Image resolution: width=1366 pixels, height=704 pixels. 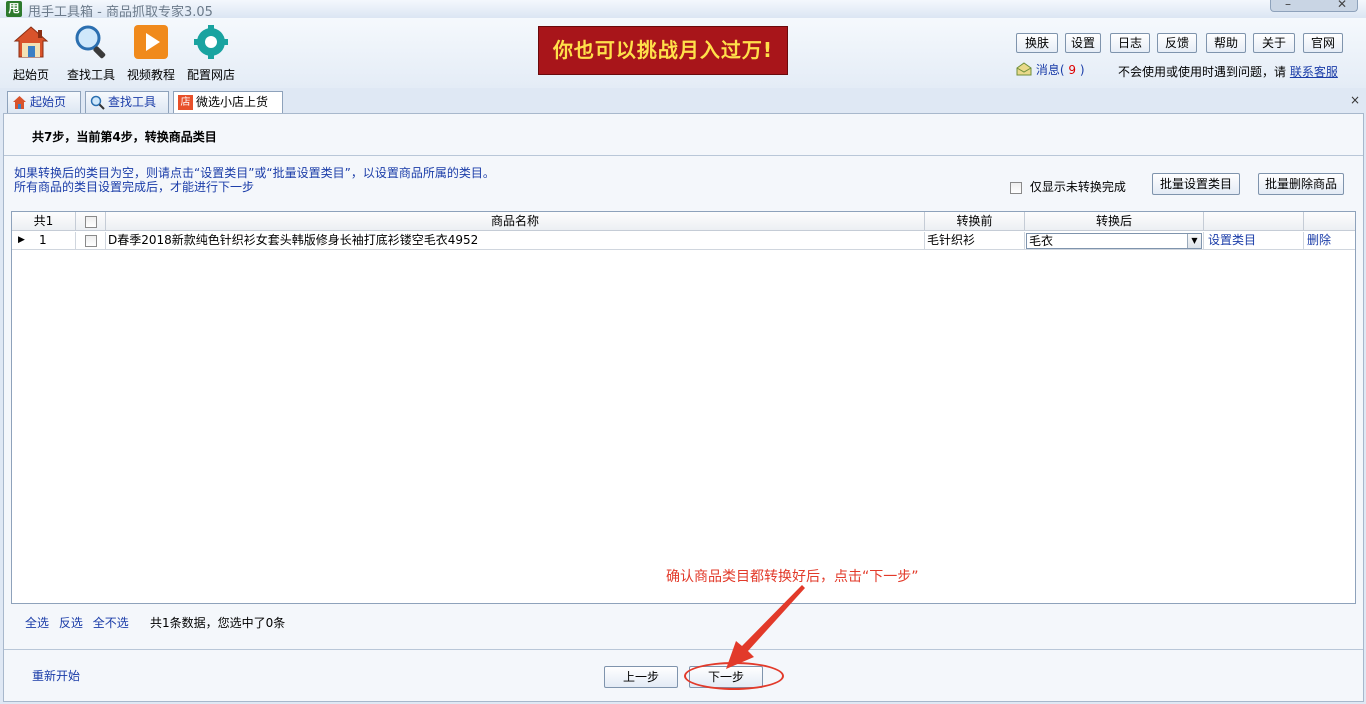 I want to click on message-count: 9, so click(x=1072, y=70).